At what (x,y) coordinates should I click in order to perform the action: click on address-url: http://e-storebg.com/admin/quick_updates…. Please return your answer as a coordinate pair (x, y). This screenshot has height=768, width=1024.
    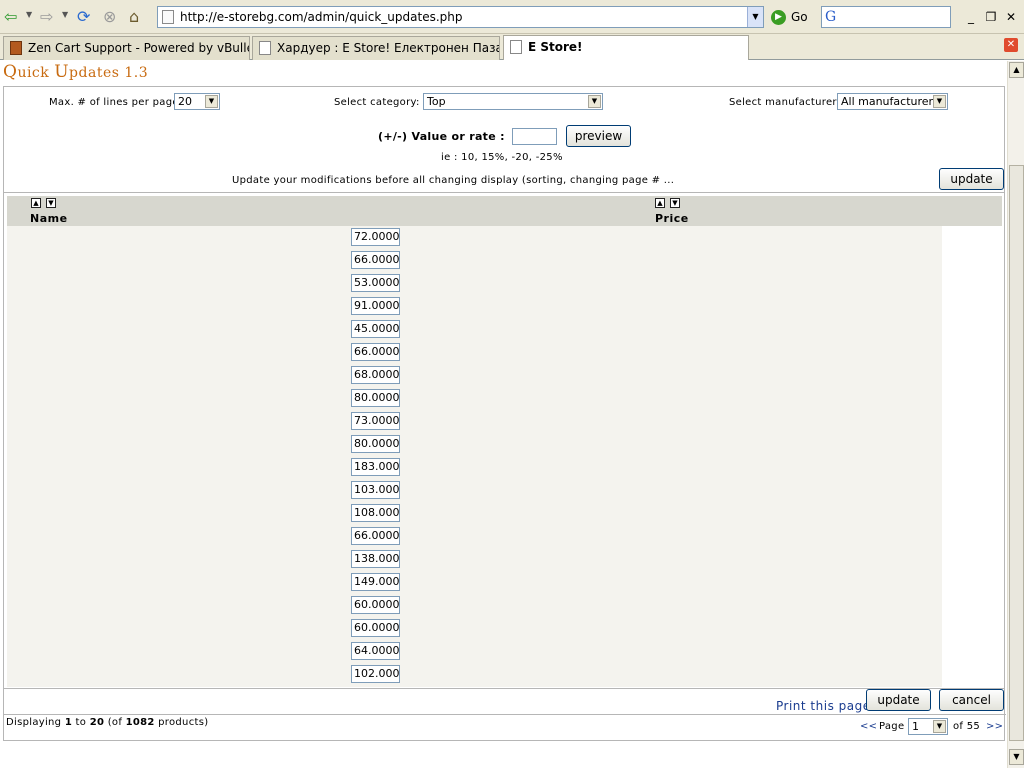
    Looking at the image, I should click on (321, 17).